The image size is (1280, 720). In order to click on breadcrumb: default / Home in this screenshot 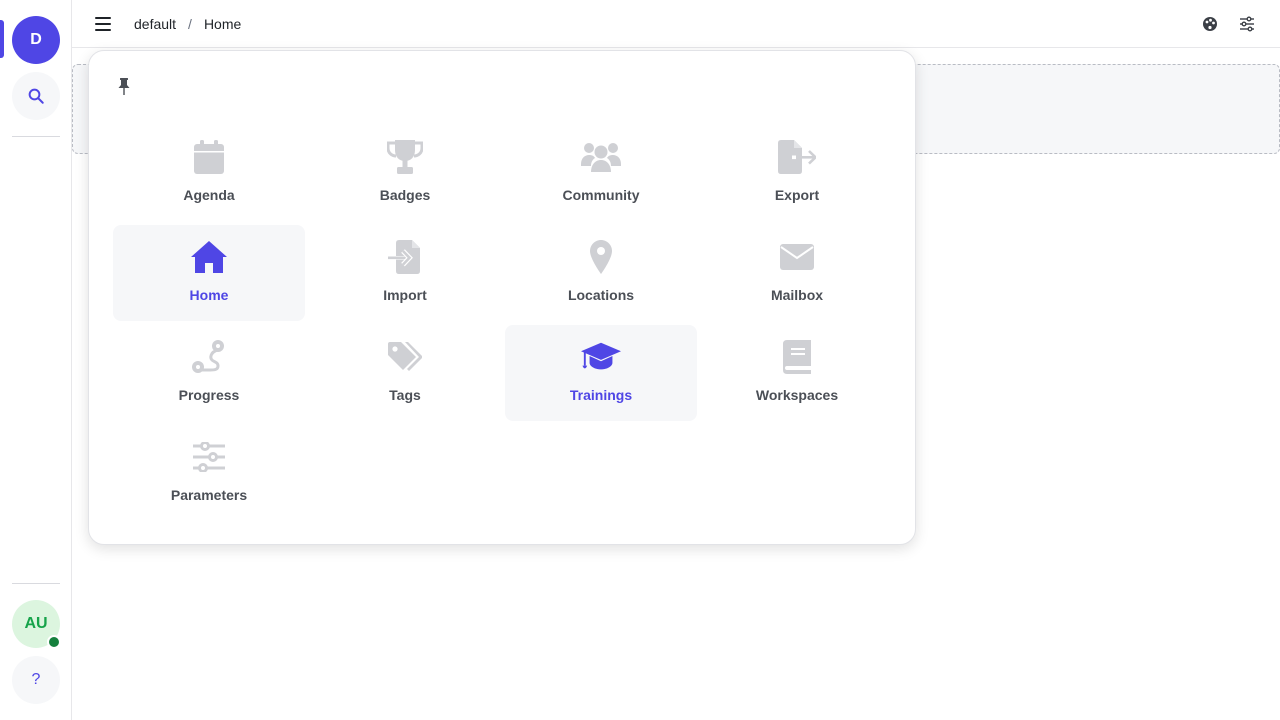, I will do `click(187, 24)`.